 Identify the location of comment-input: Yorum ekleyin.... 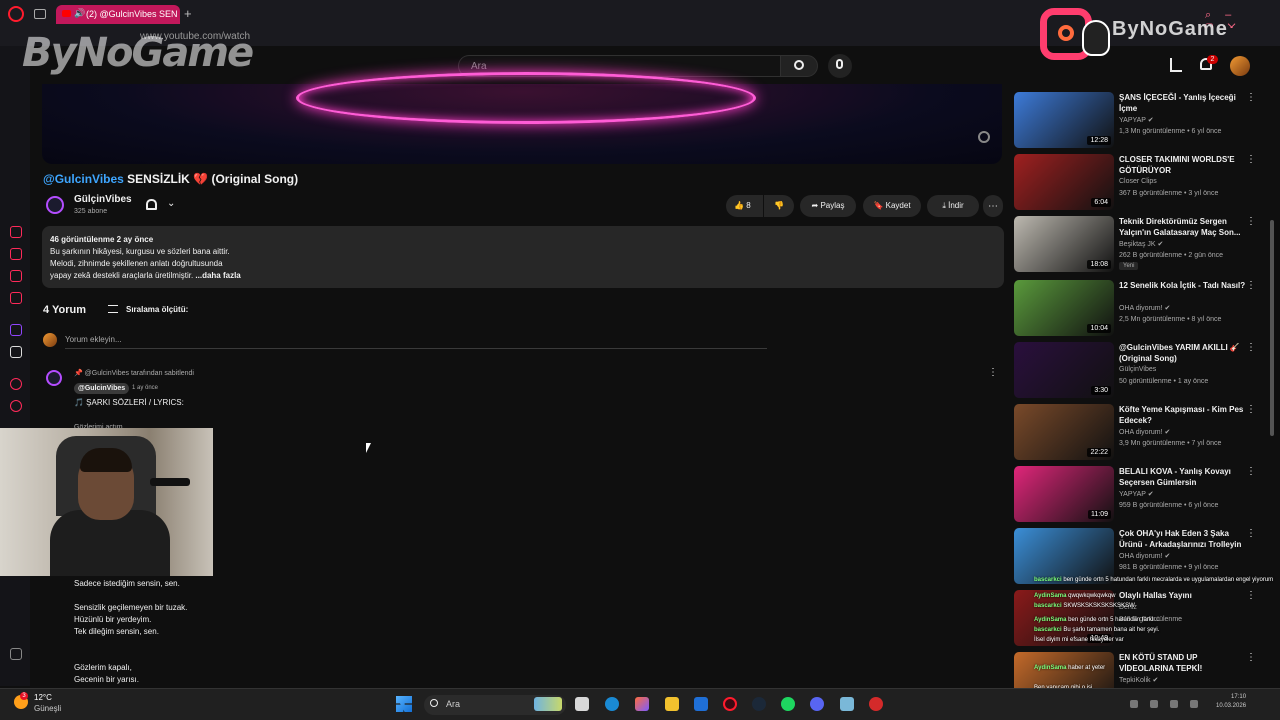
(416, 342).